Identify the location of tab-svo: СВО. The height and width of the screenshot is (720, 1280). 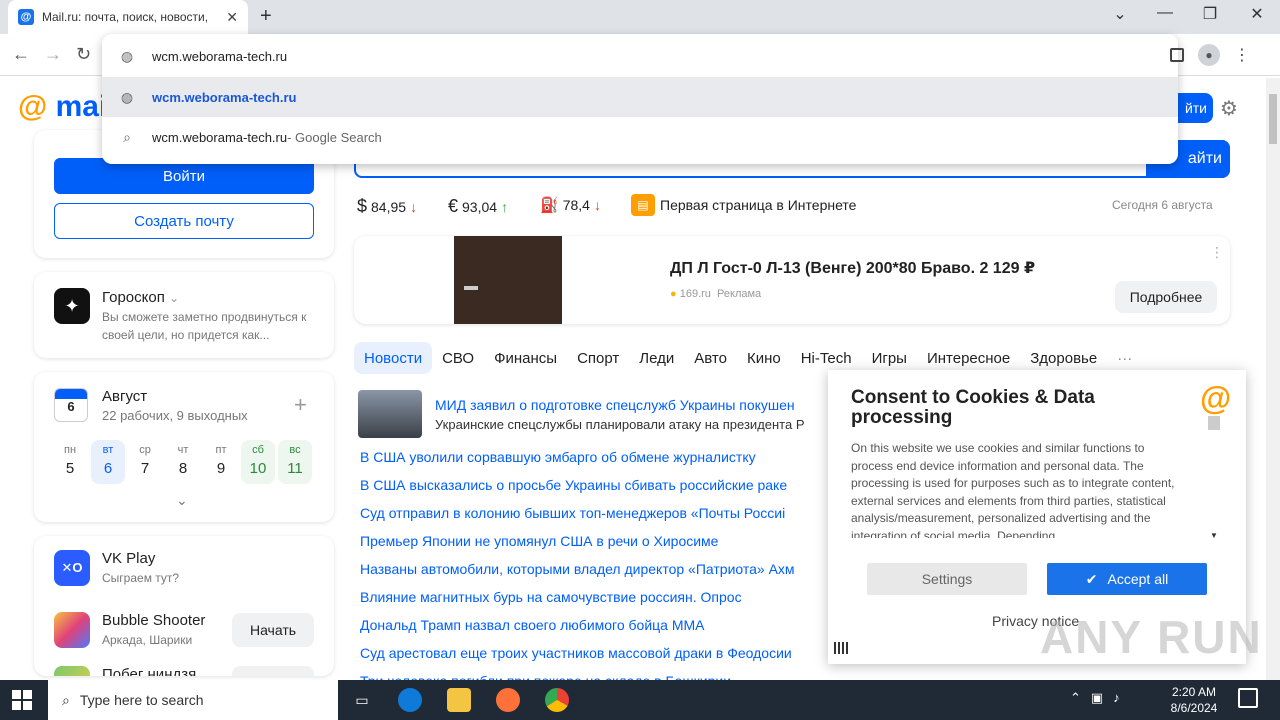
(458, 358).